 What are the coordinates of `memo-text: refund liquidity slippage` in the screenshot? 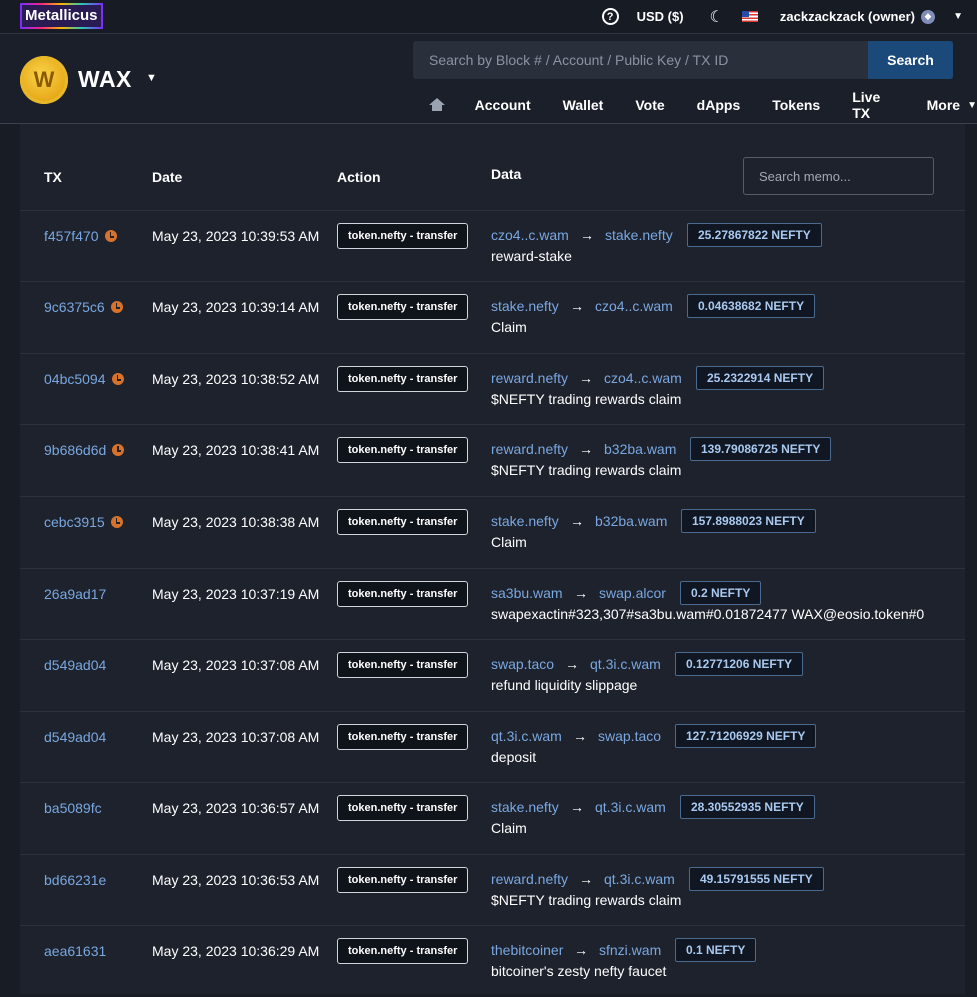 It's located at (564, 685).